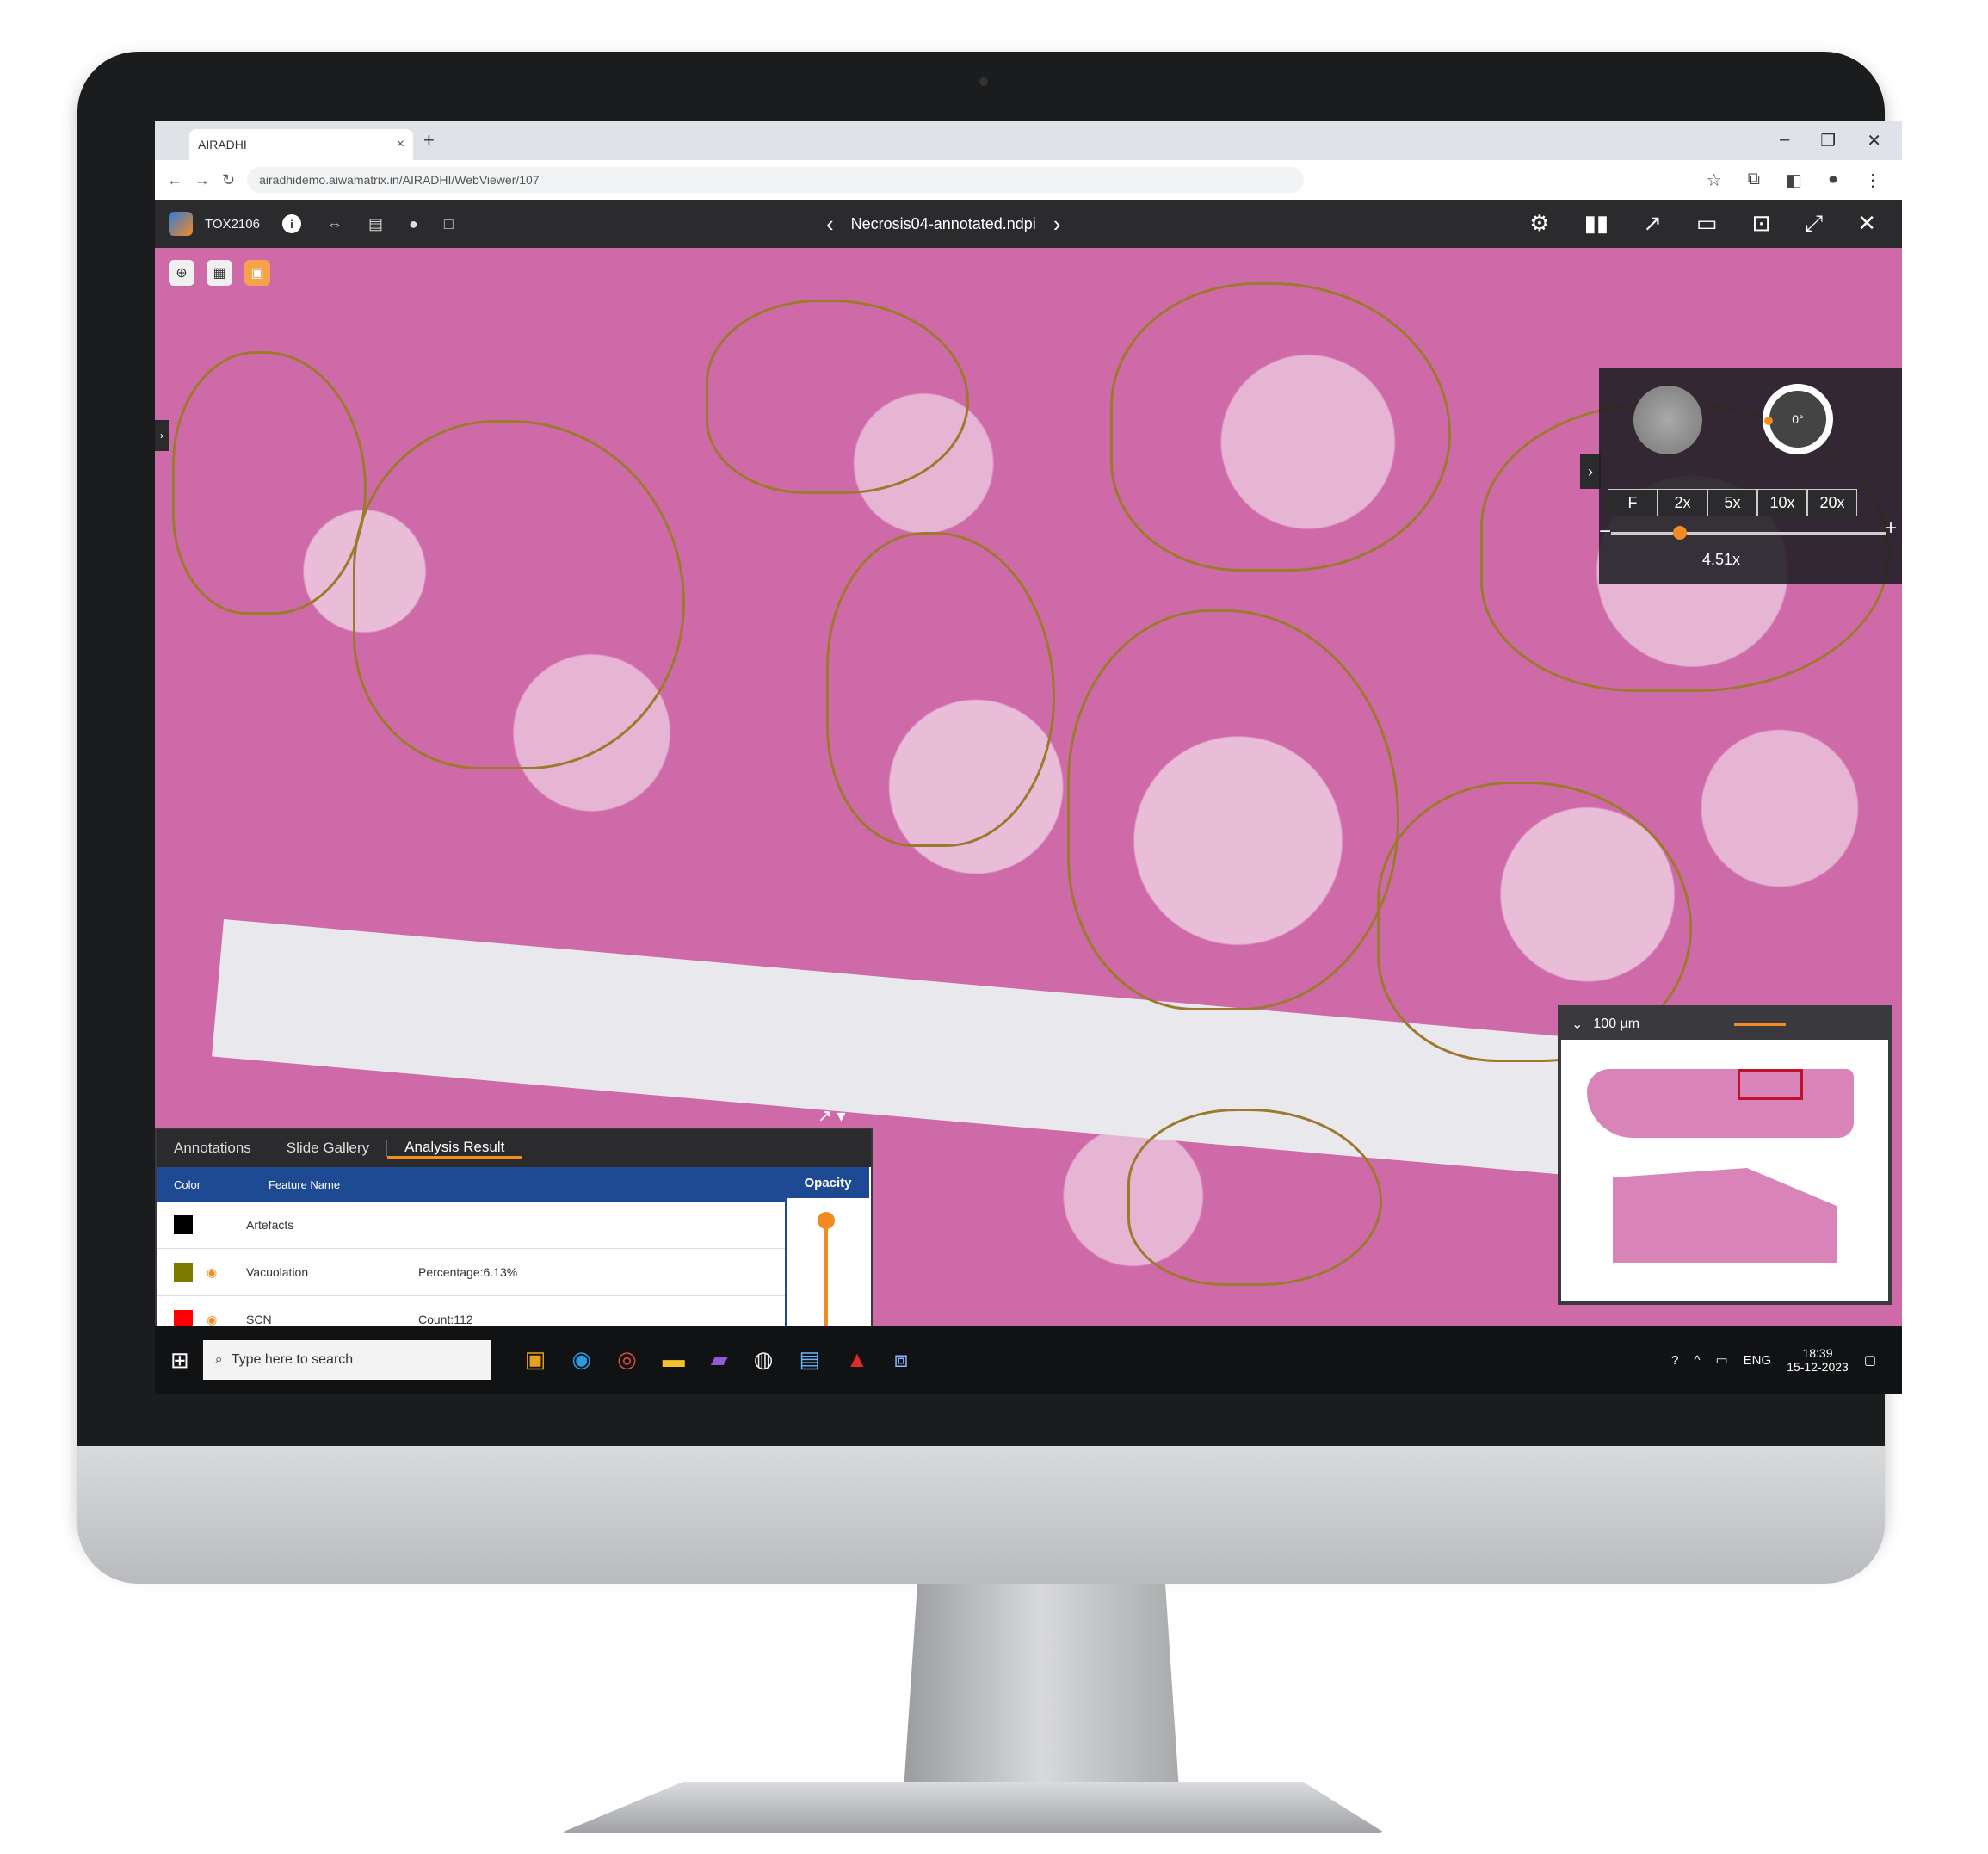 Image resolution: width=1988 pixels, height=1854 pixels. Describe the element at coordinates (270, 1225) in the screenshot. I see `feature-name: Artefacts` at that location.